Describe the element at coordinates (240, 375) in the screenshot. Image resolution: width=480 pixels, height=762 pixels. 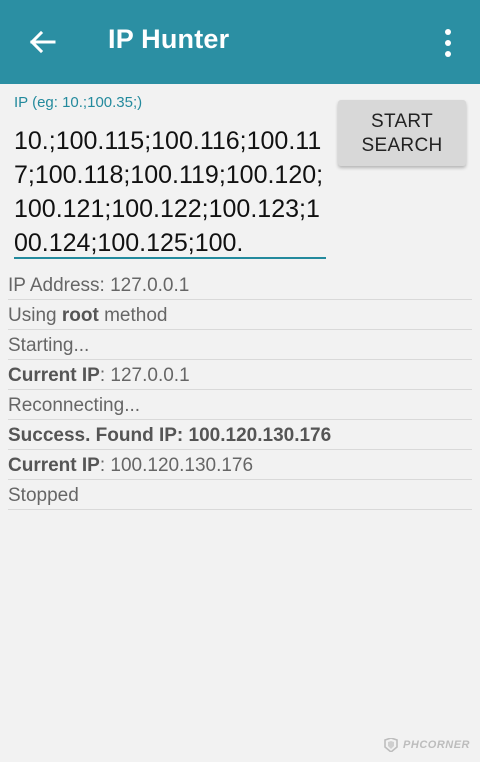
I see `log-row: Current IP: 127.0.0.1` at that location.